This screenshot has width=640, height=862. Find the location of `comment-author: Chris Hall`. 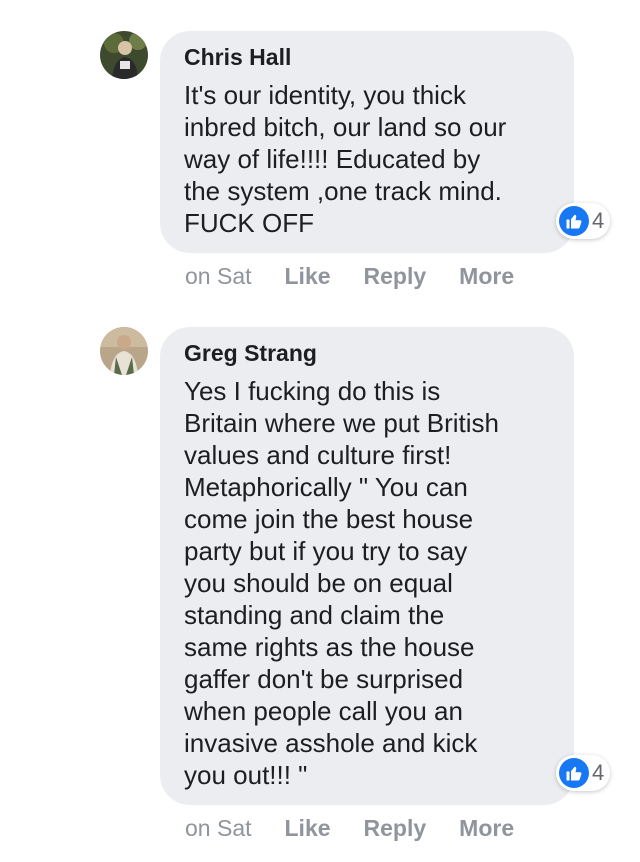

comment-author: Chris Hall is located at coordinates (367, 57).